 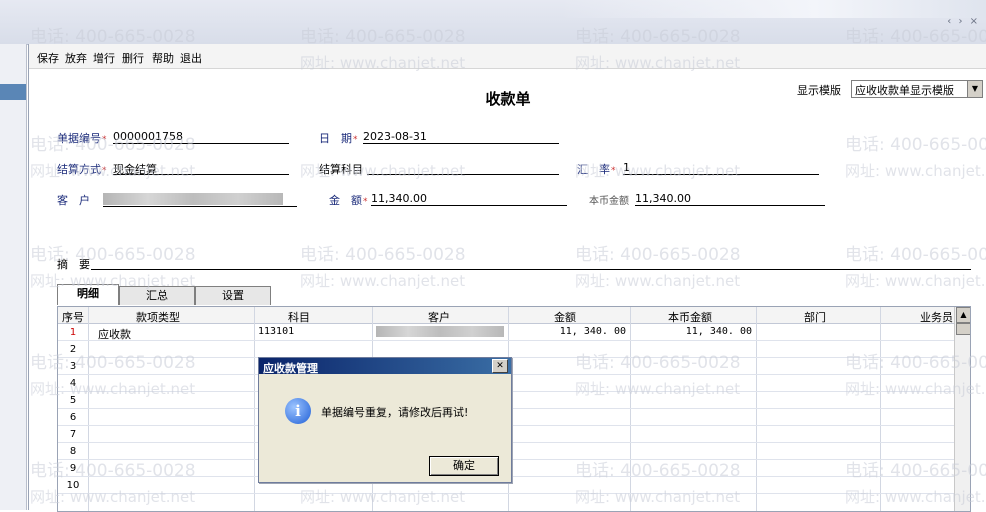 I want to click on menu-discard: 放弃, so click(x=76, y=58).